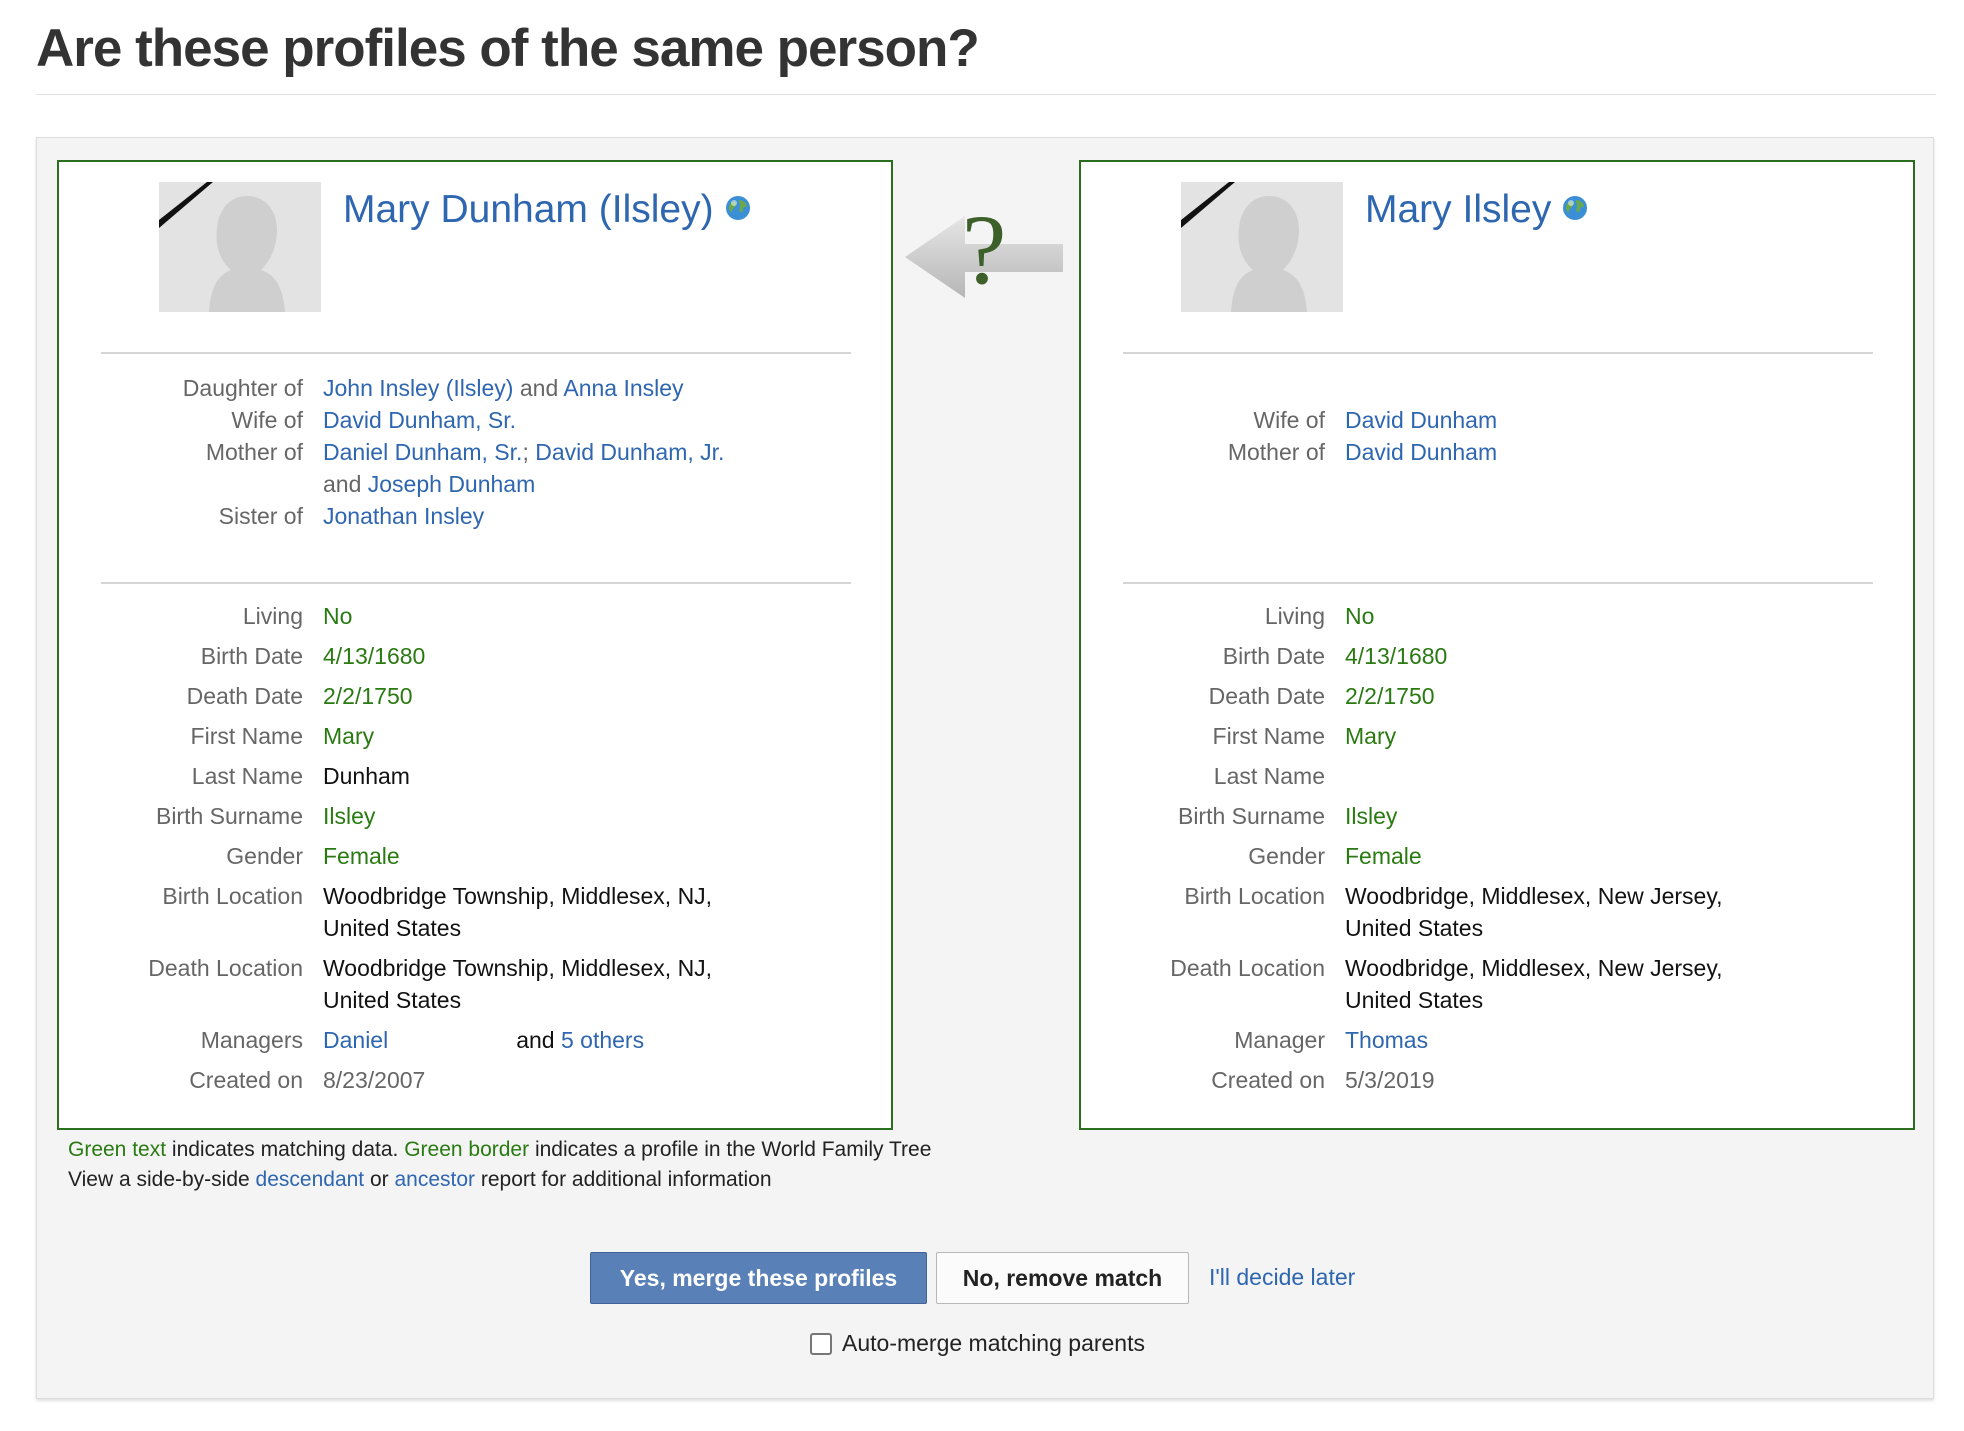 Image resolution: width=1964 pixels, height=1431 pixels. I want to click on field-value: Dunham, so click(366, 776).